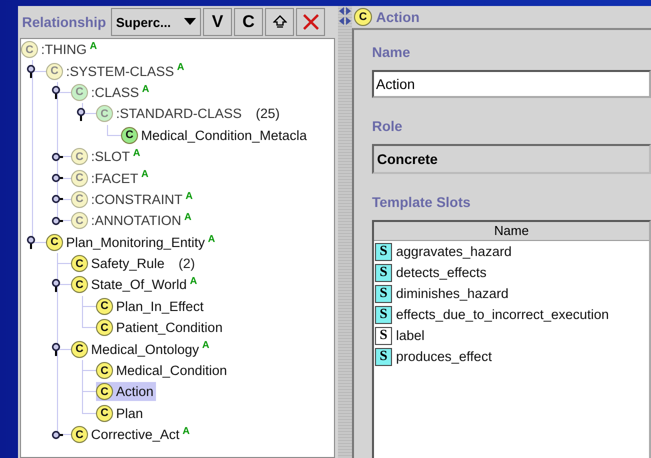  I want to click on tree-node: C :FACET, so click(105, 178).